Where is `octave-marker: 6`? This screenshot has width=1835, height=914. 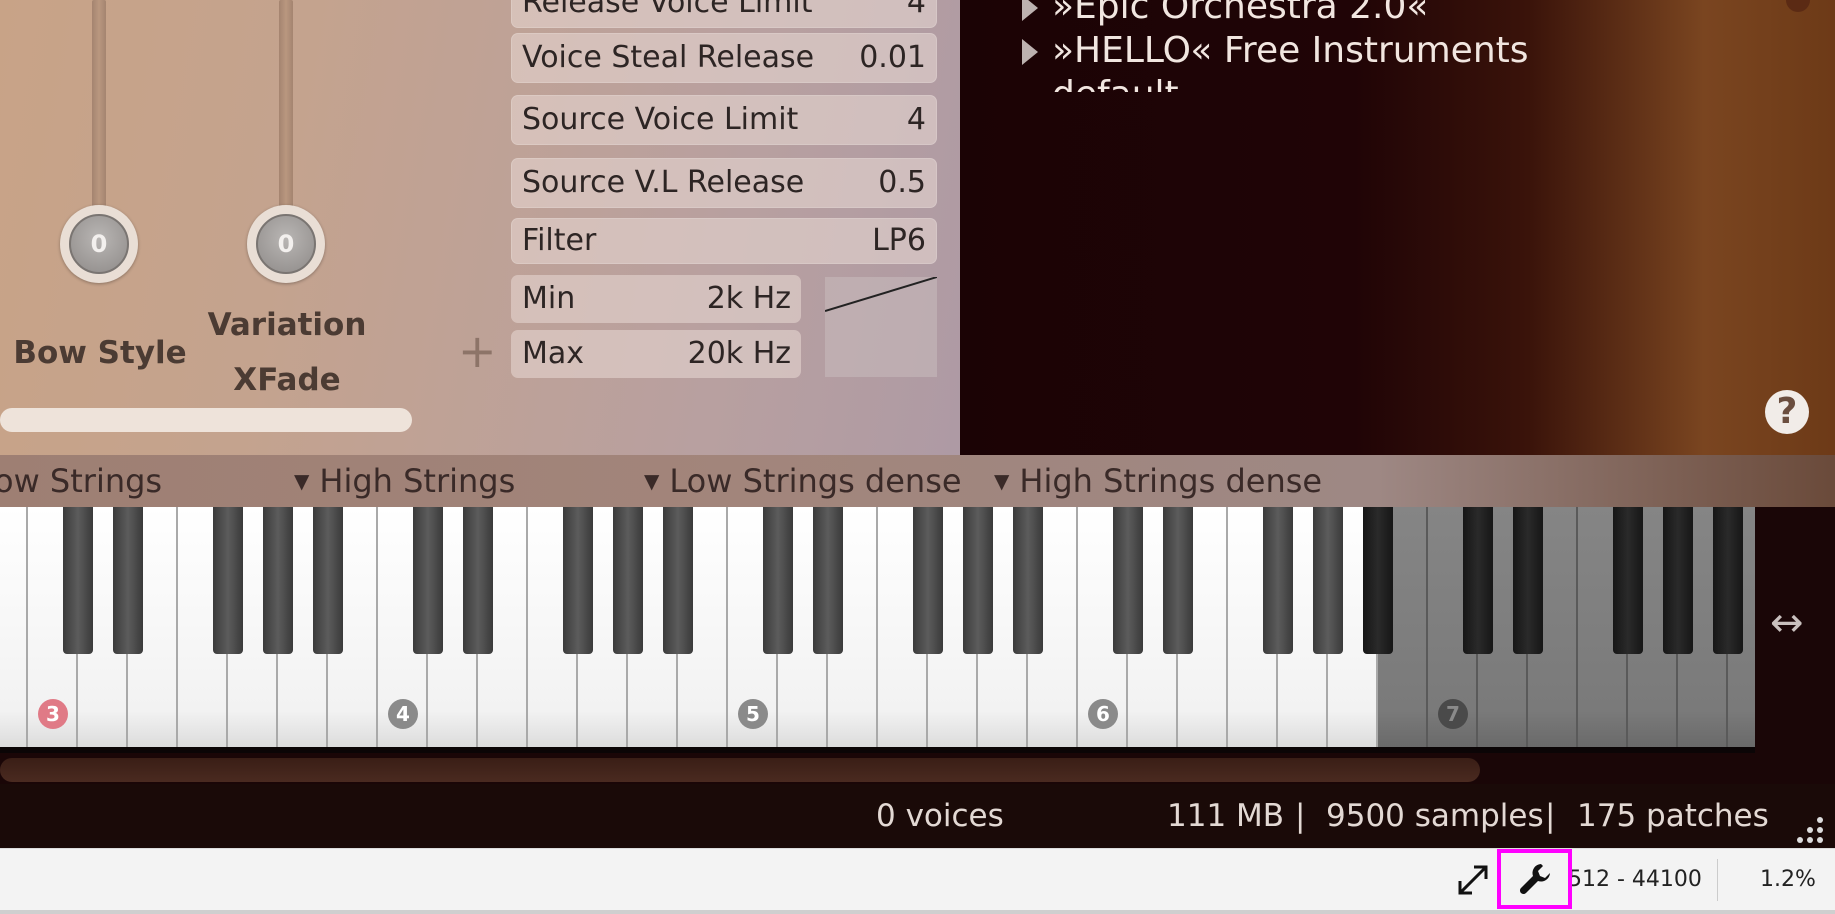
octave-marker: 6 is located at coordinates (1103, 714).